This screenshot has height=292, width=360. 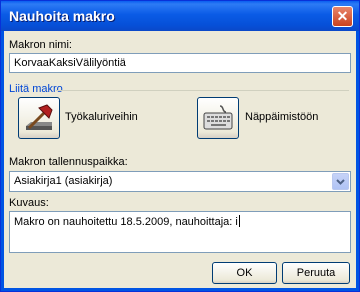 What do you see at coordinates (281, 117) in the screenshot?
I see `assign-keyboard-label: Näppäimistöön` at bounding box center [281, 117].